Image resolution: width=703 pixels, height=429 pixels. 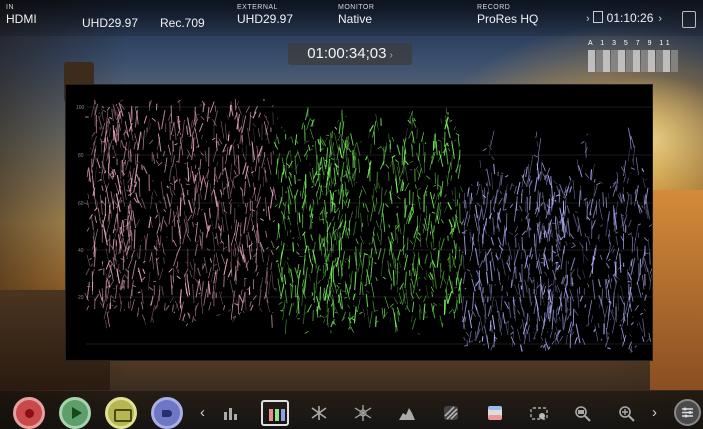 I want to click on tag-button, so click(x=167, y=413).